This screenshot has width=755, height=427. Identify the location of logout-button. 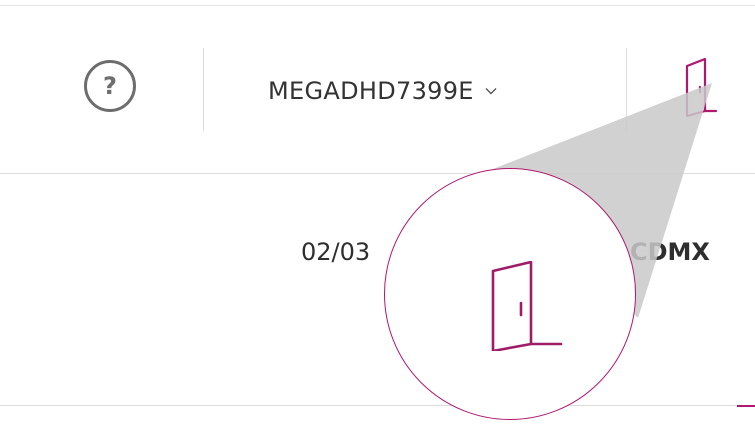
(703, 88).